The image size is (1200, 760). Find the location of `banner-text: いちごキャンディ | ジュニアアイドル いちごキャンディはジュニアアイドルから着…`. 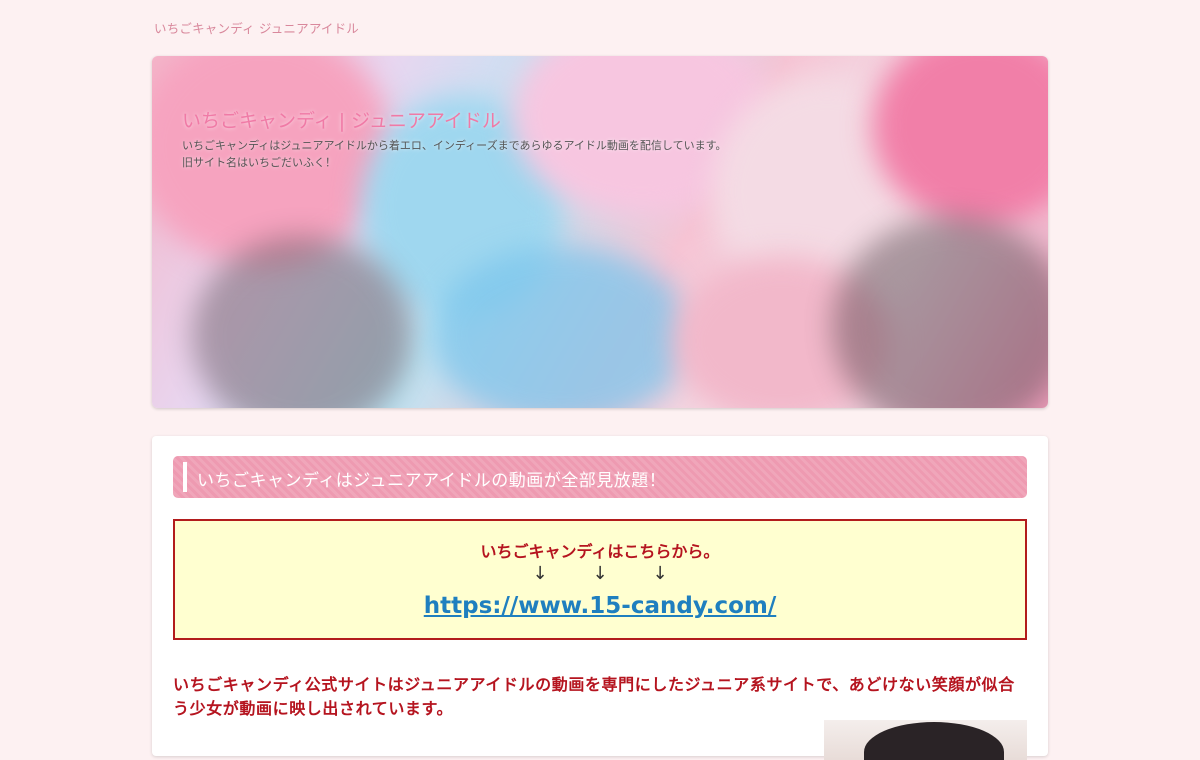

banner-text: いちごキャンディ | ジュニアアイドル いちごキャンディはジュニアアイドルから着… is located at coordinates (462, 138).